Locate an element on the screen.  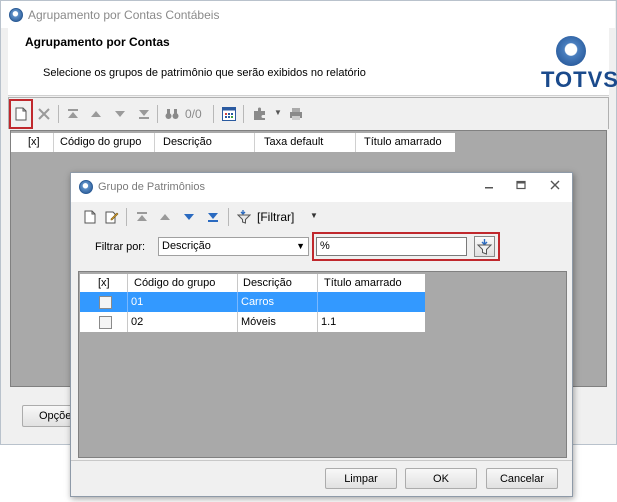
totvs-logo-icon is located at coordinates (571, 51).